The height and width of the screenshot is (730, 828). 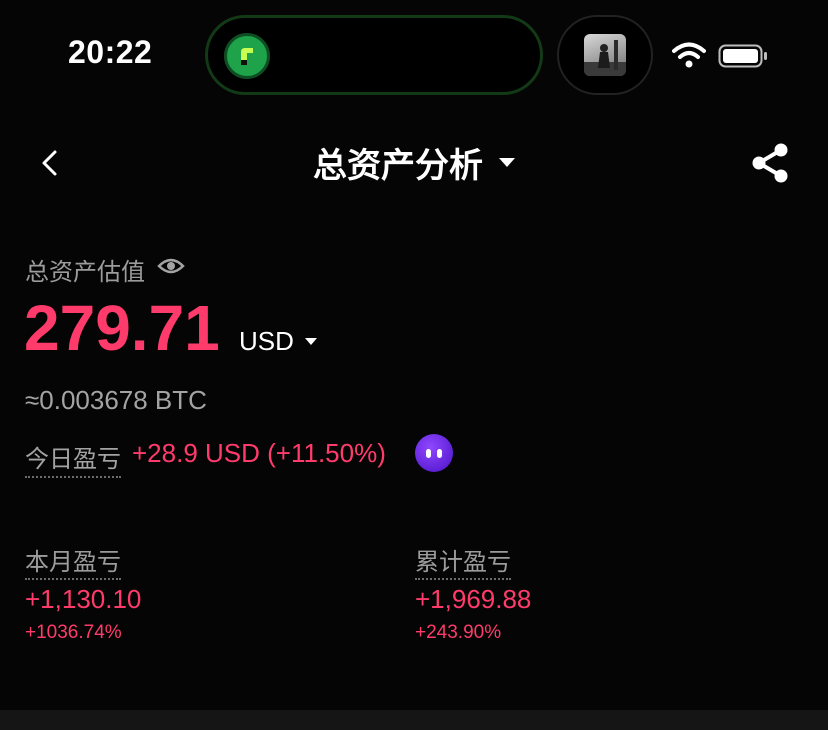 What do you see at coordinates (398, 166) in the screenshot?
I see `page-title: 总资产分析` at bounding box center [398, 166].